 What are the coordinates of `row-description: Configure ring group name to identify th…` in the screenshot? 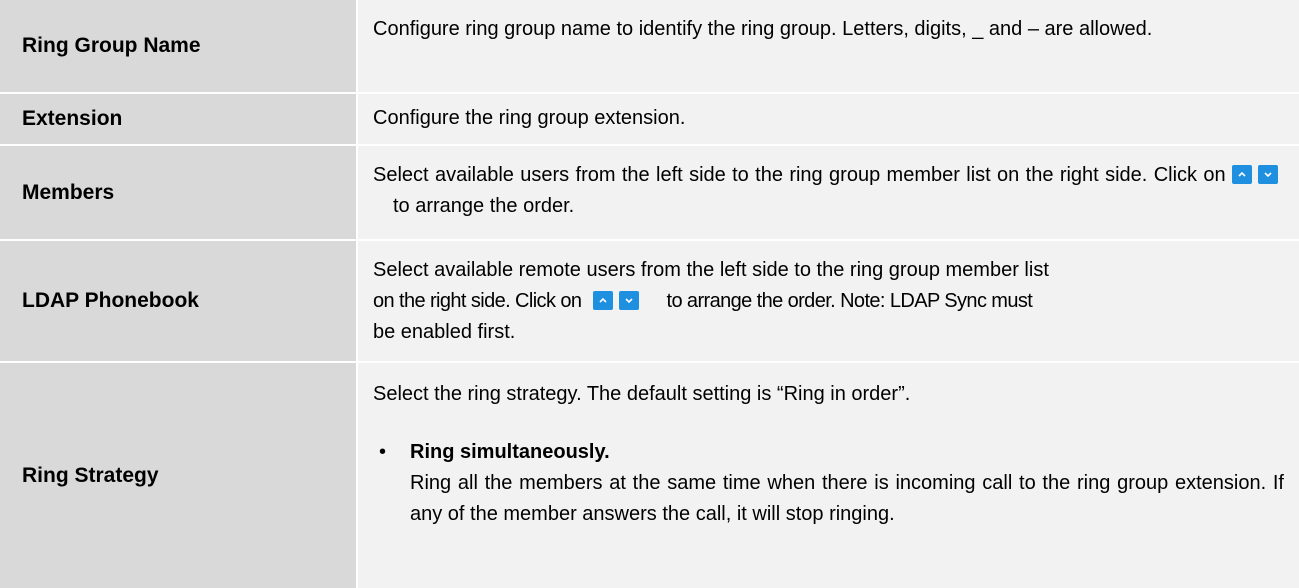 It's located at (763, 29).